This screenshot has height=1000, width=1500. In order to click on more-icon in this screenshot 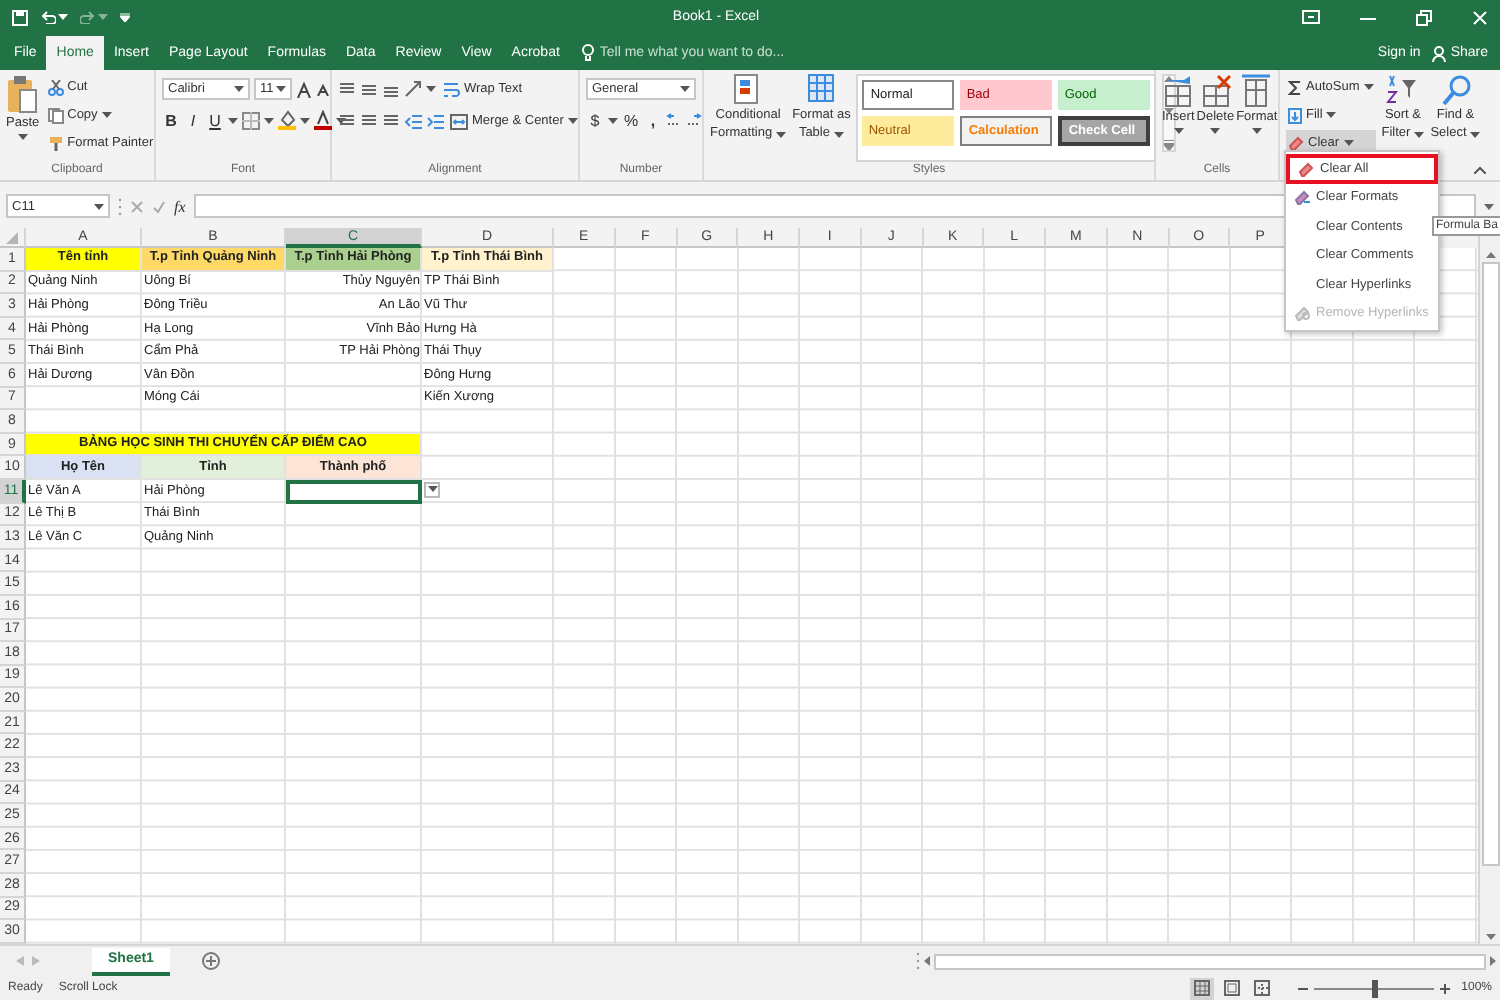, I will do `click(1169, 145)`.